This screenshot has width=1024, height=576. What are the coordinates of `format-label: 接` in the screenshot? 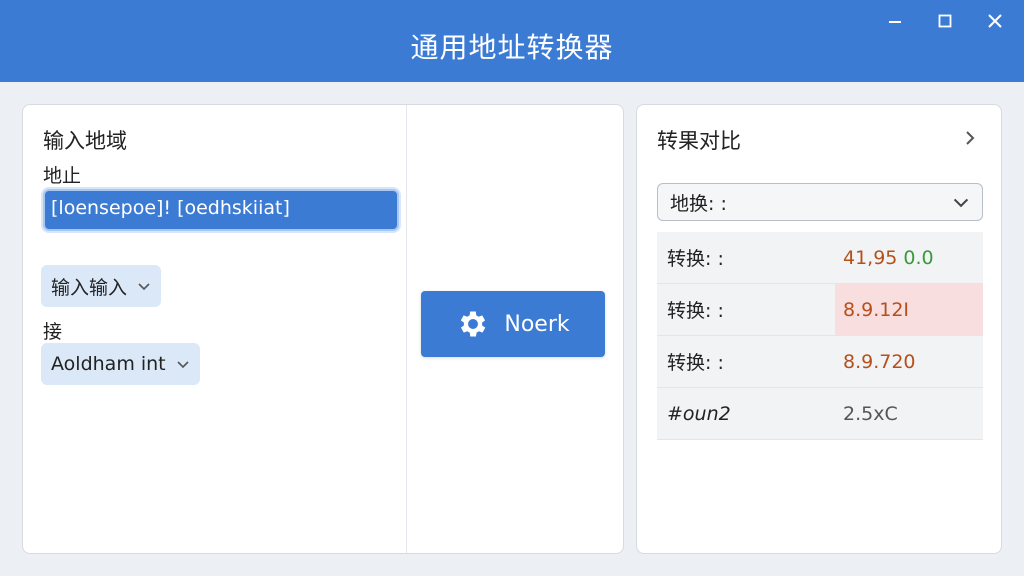 It's located at (53, 332).